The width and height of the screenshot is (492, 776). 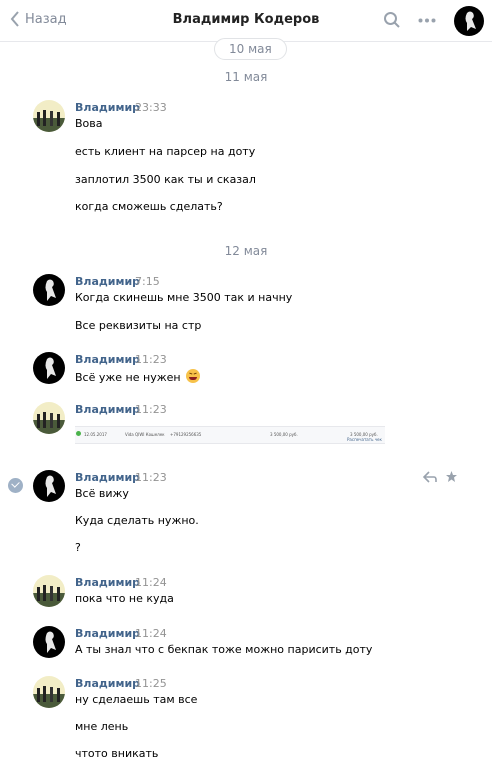 I want to click on message-time: 23:33, so click(x=151, y=107).